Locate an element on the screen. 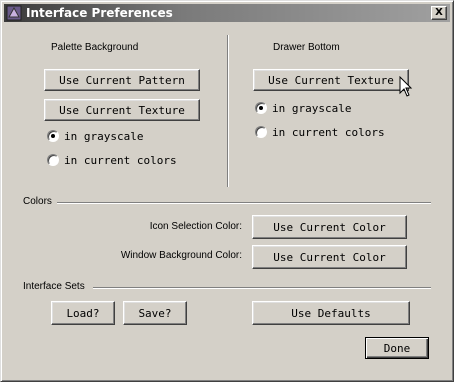  palette-use-current-pattern-button: Use Current Pattern is located at coordinates (122, 80).